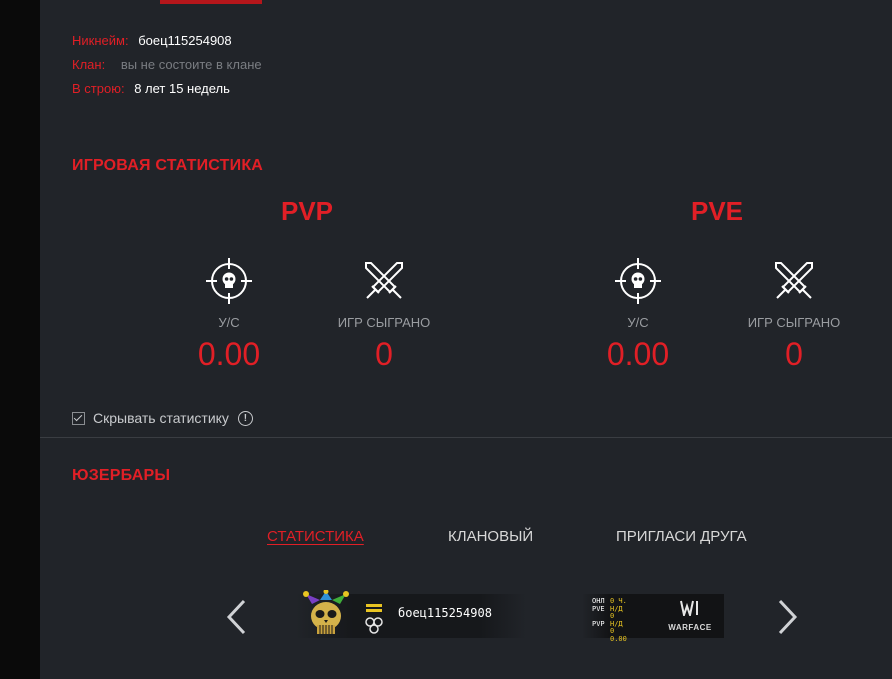  Describe the element at coordinates (89, 64) in the screenshot. I see `clan-label: Клан:` at that location.